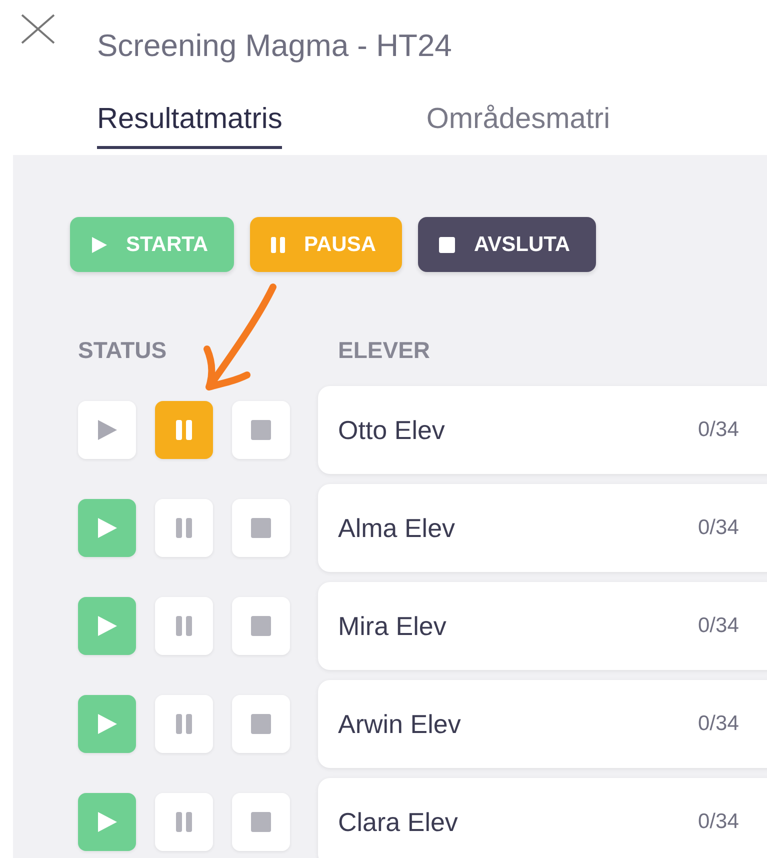  I want to click on tab: Områdesmatri, so click(518, 126).